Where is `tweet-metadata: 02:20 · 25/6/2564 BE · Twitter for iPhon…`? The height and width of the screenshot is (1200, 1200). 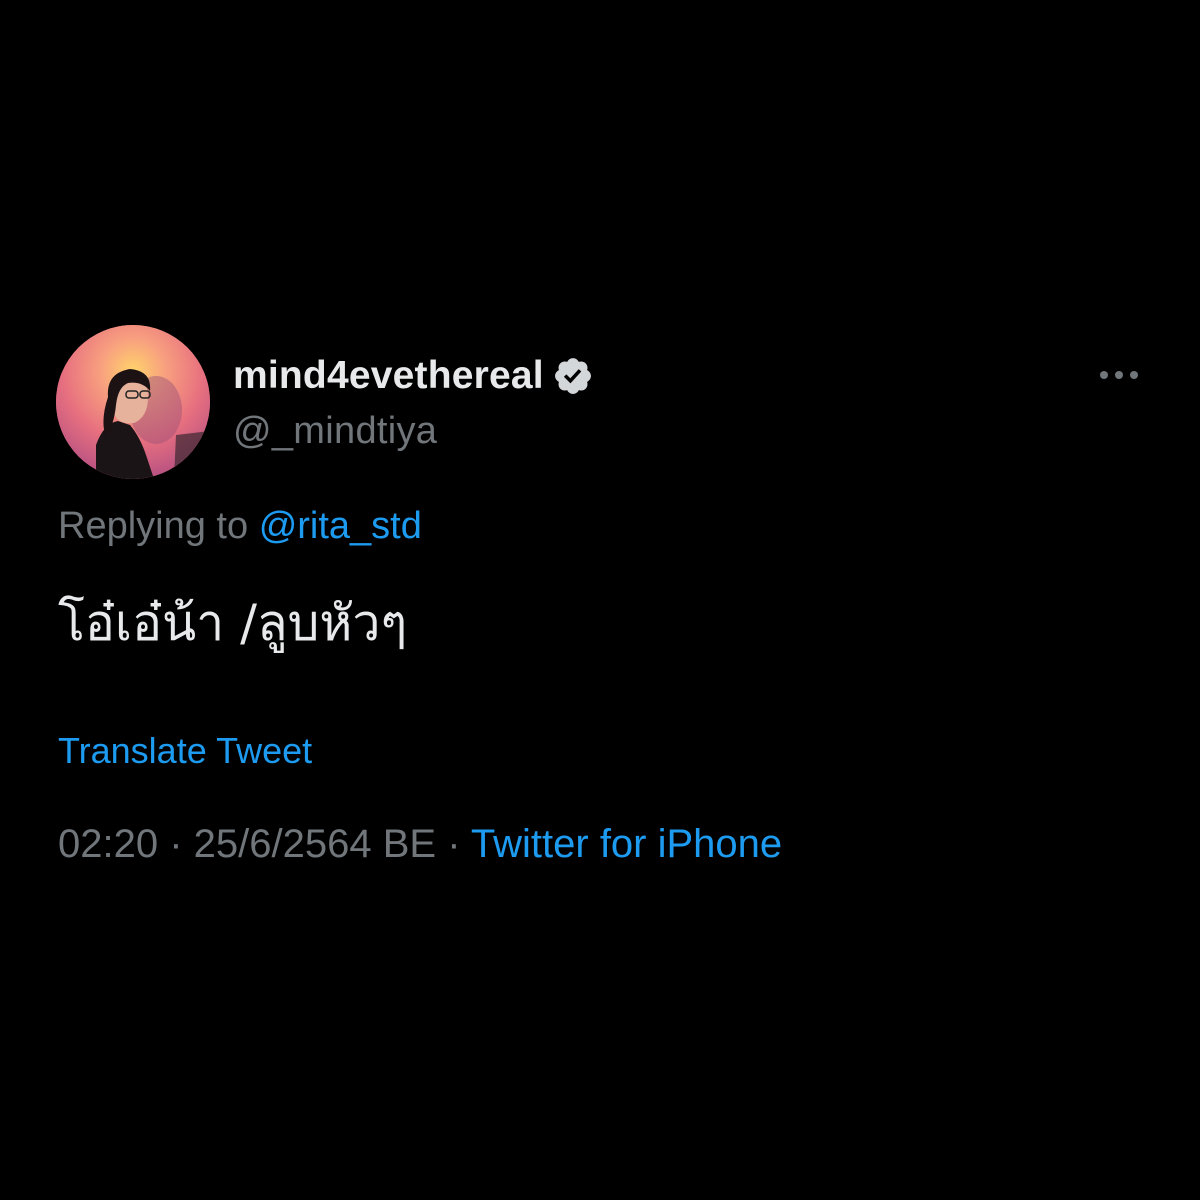 tweet-metadata: 02:20 · 25/6/2564 BE · Twitter for iPhon… is located at coordinates (420, 844).